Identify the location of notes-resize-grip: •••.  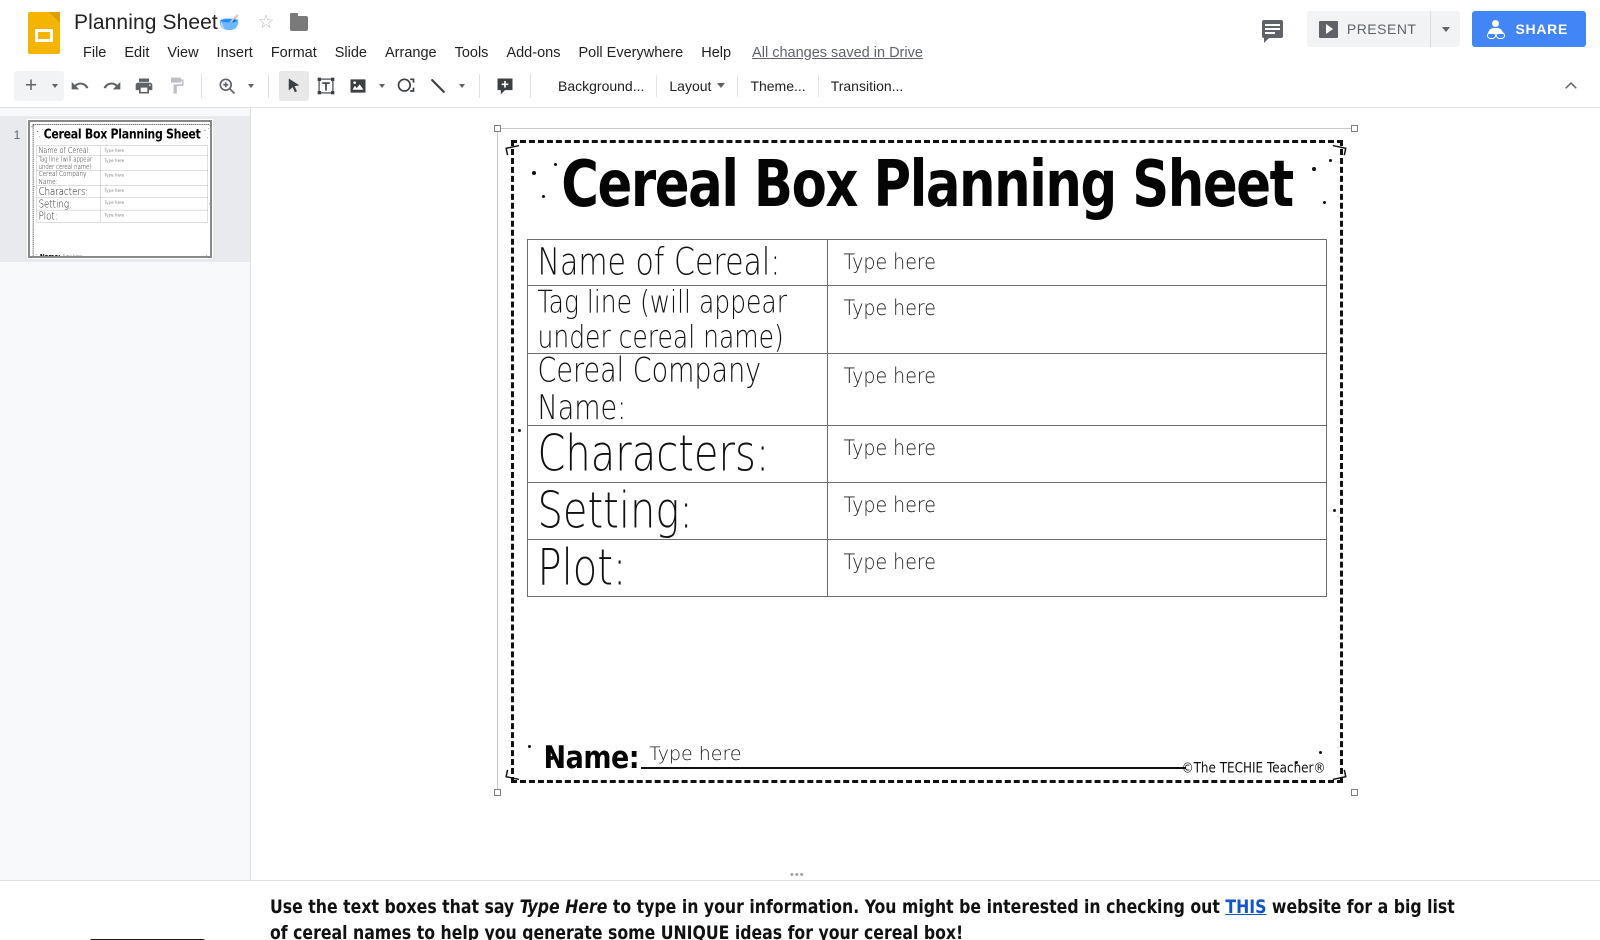
(800, 875).